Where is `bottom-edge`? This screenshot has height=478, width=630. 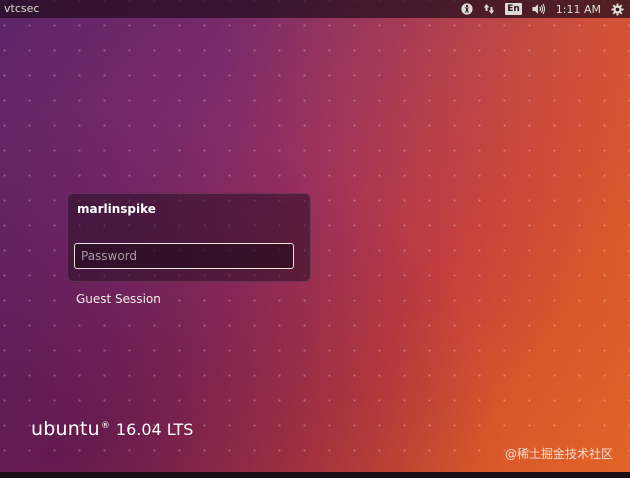
bottom-edge is located at coordinates (315, 475).